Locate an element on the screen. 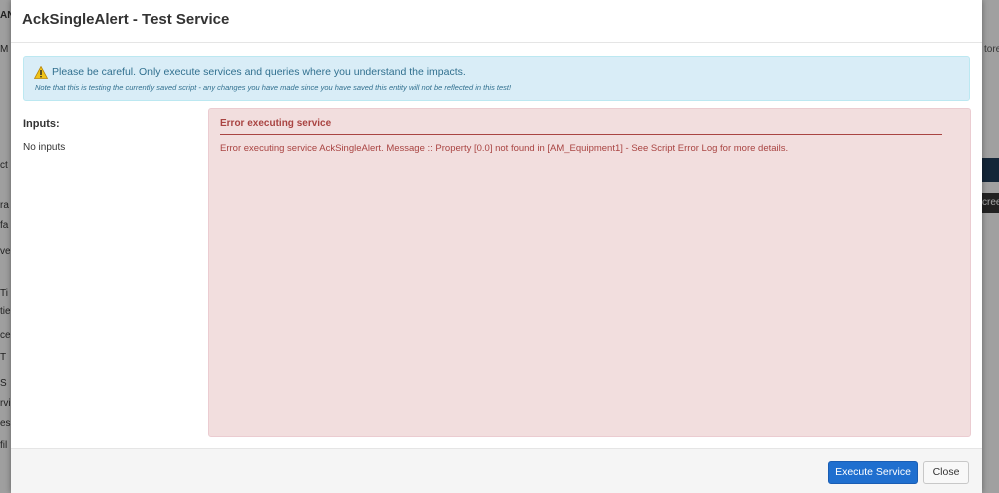 Image resolution: width=999 pixels, height=493 pixels. error-title: Error executing service is located at coordinates (276, 123).